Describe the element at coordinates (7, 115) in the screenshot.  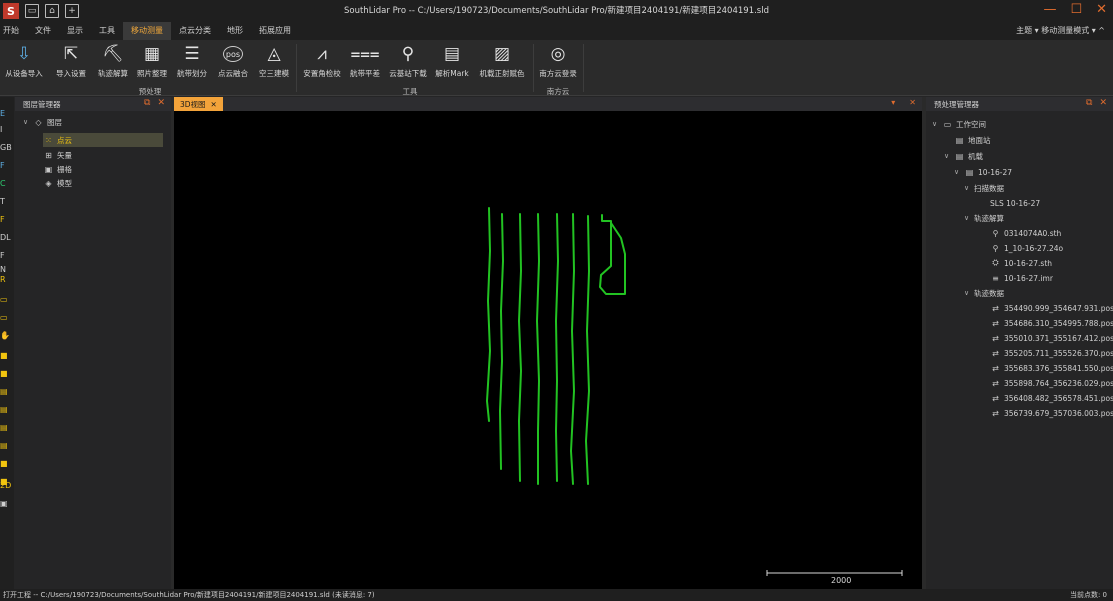
I see `tool-e-icon: E` at that location.